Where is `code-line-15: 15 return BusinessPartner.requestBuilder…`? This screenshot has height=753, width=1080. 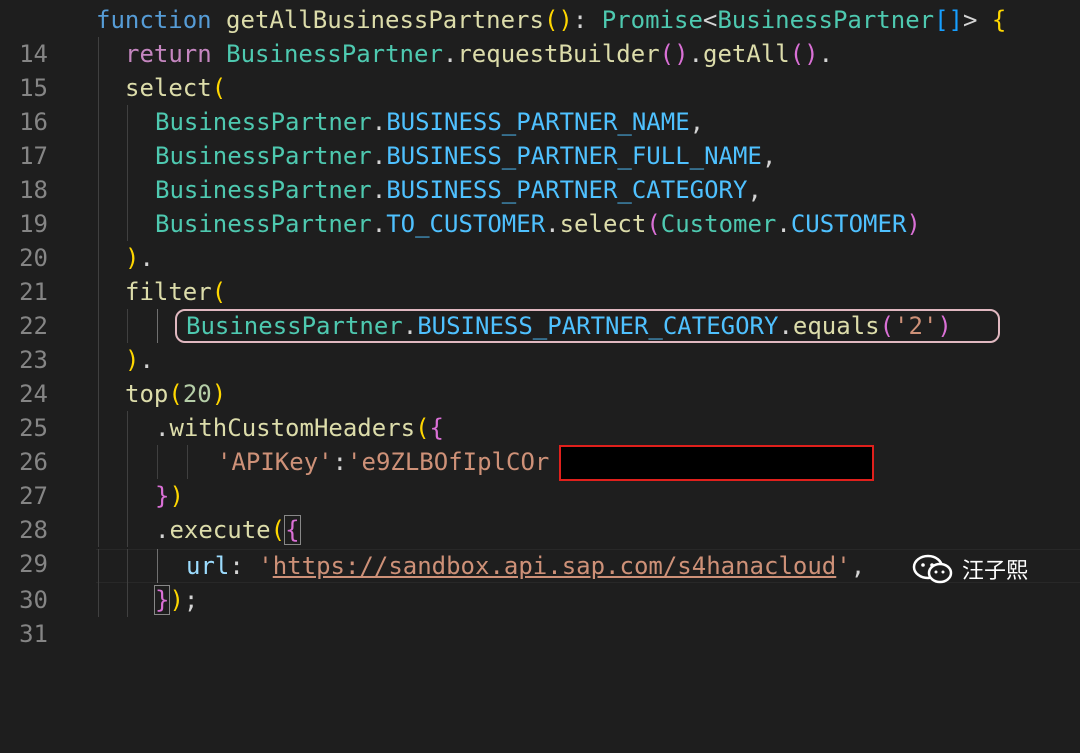 code-line-15: 15 return BusinessPartner.requestBuilder… is located at coordinates (540, 69).